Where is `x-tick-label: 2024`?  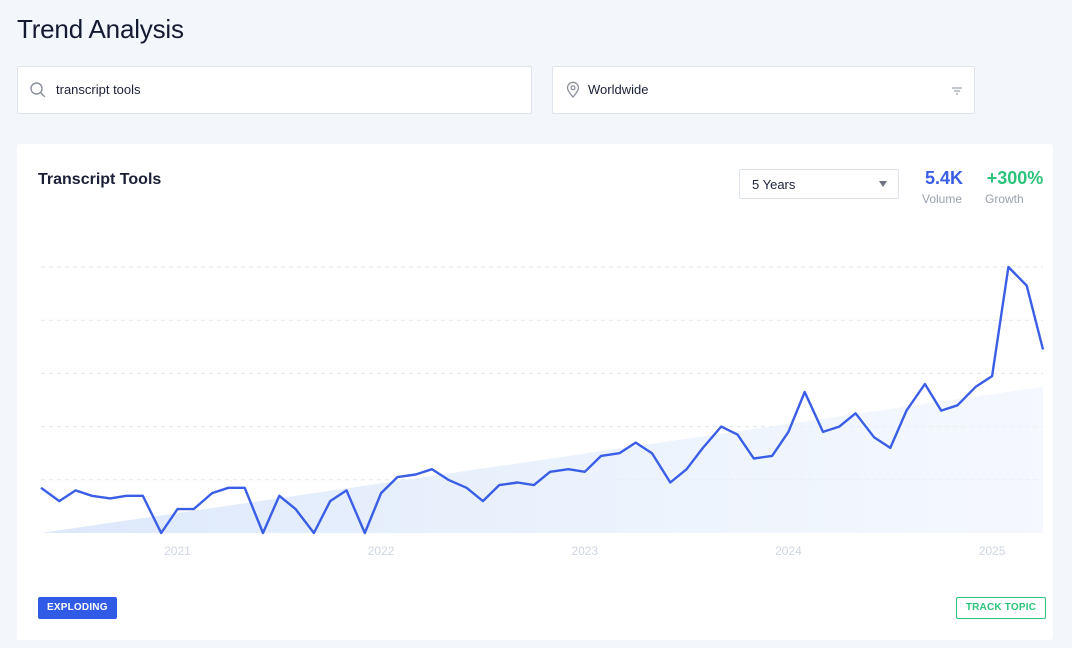 x-tick-label: 2024 is located at coordinates (788, 551).